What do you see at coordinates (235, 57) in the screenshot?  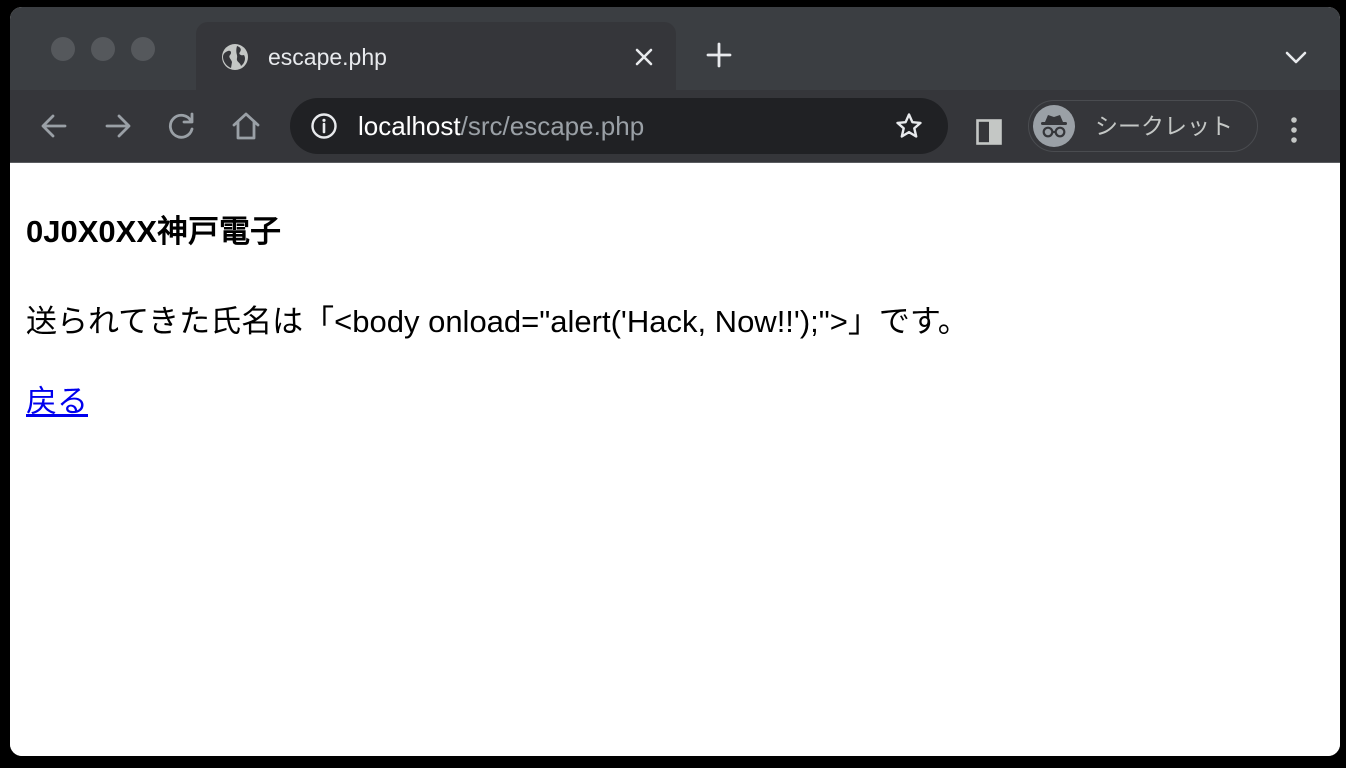 I see `globe-icon` at bounding box center [235, 57].